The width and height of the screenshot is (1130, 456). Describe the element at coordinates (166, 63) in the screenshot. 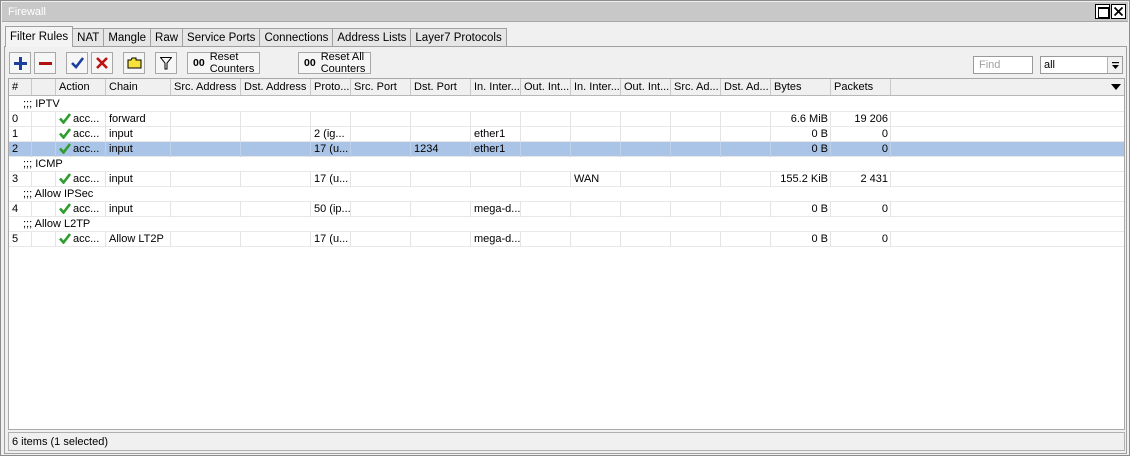

I see `filter-button` at that location.